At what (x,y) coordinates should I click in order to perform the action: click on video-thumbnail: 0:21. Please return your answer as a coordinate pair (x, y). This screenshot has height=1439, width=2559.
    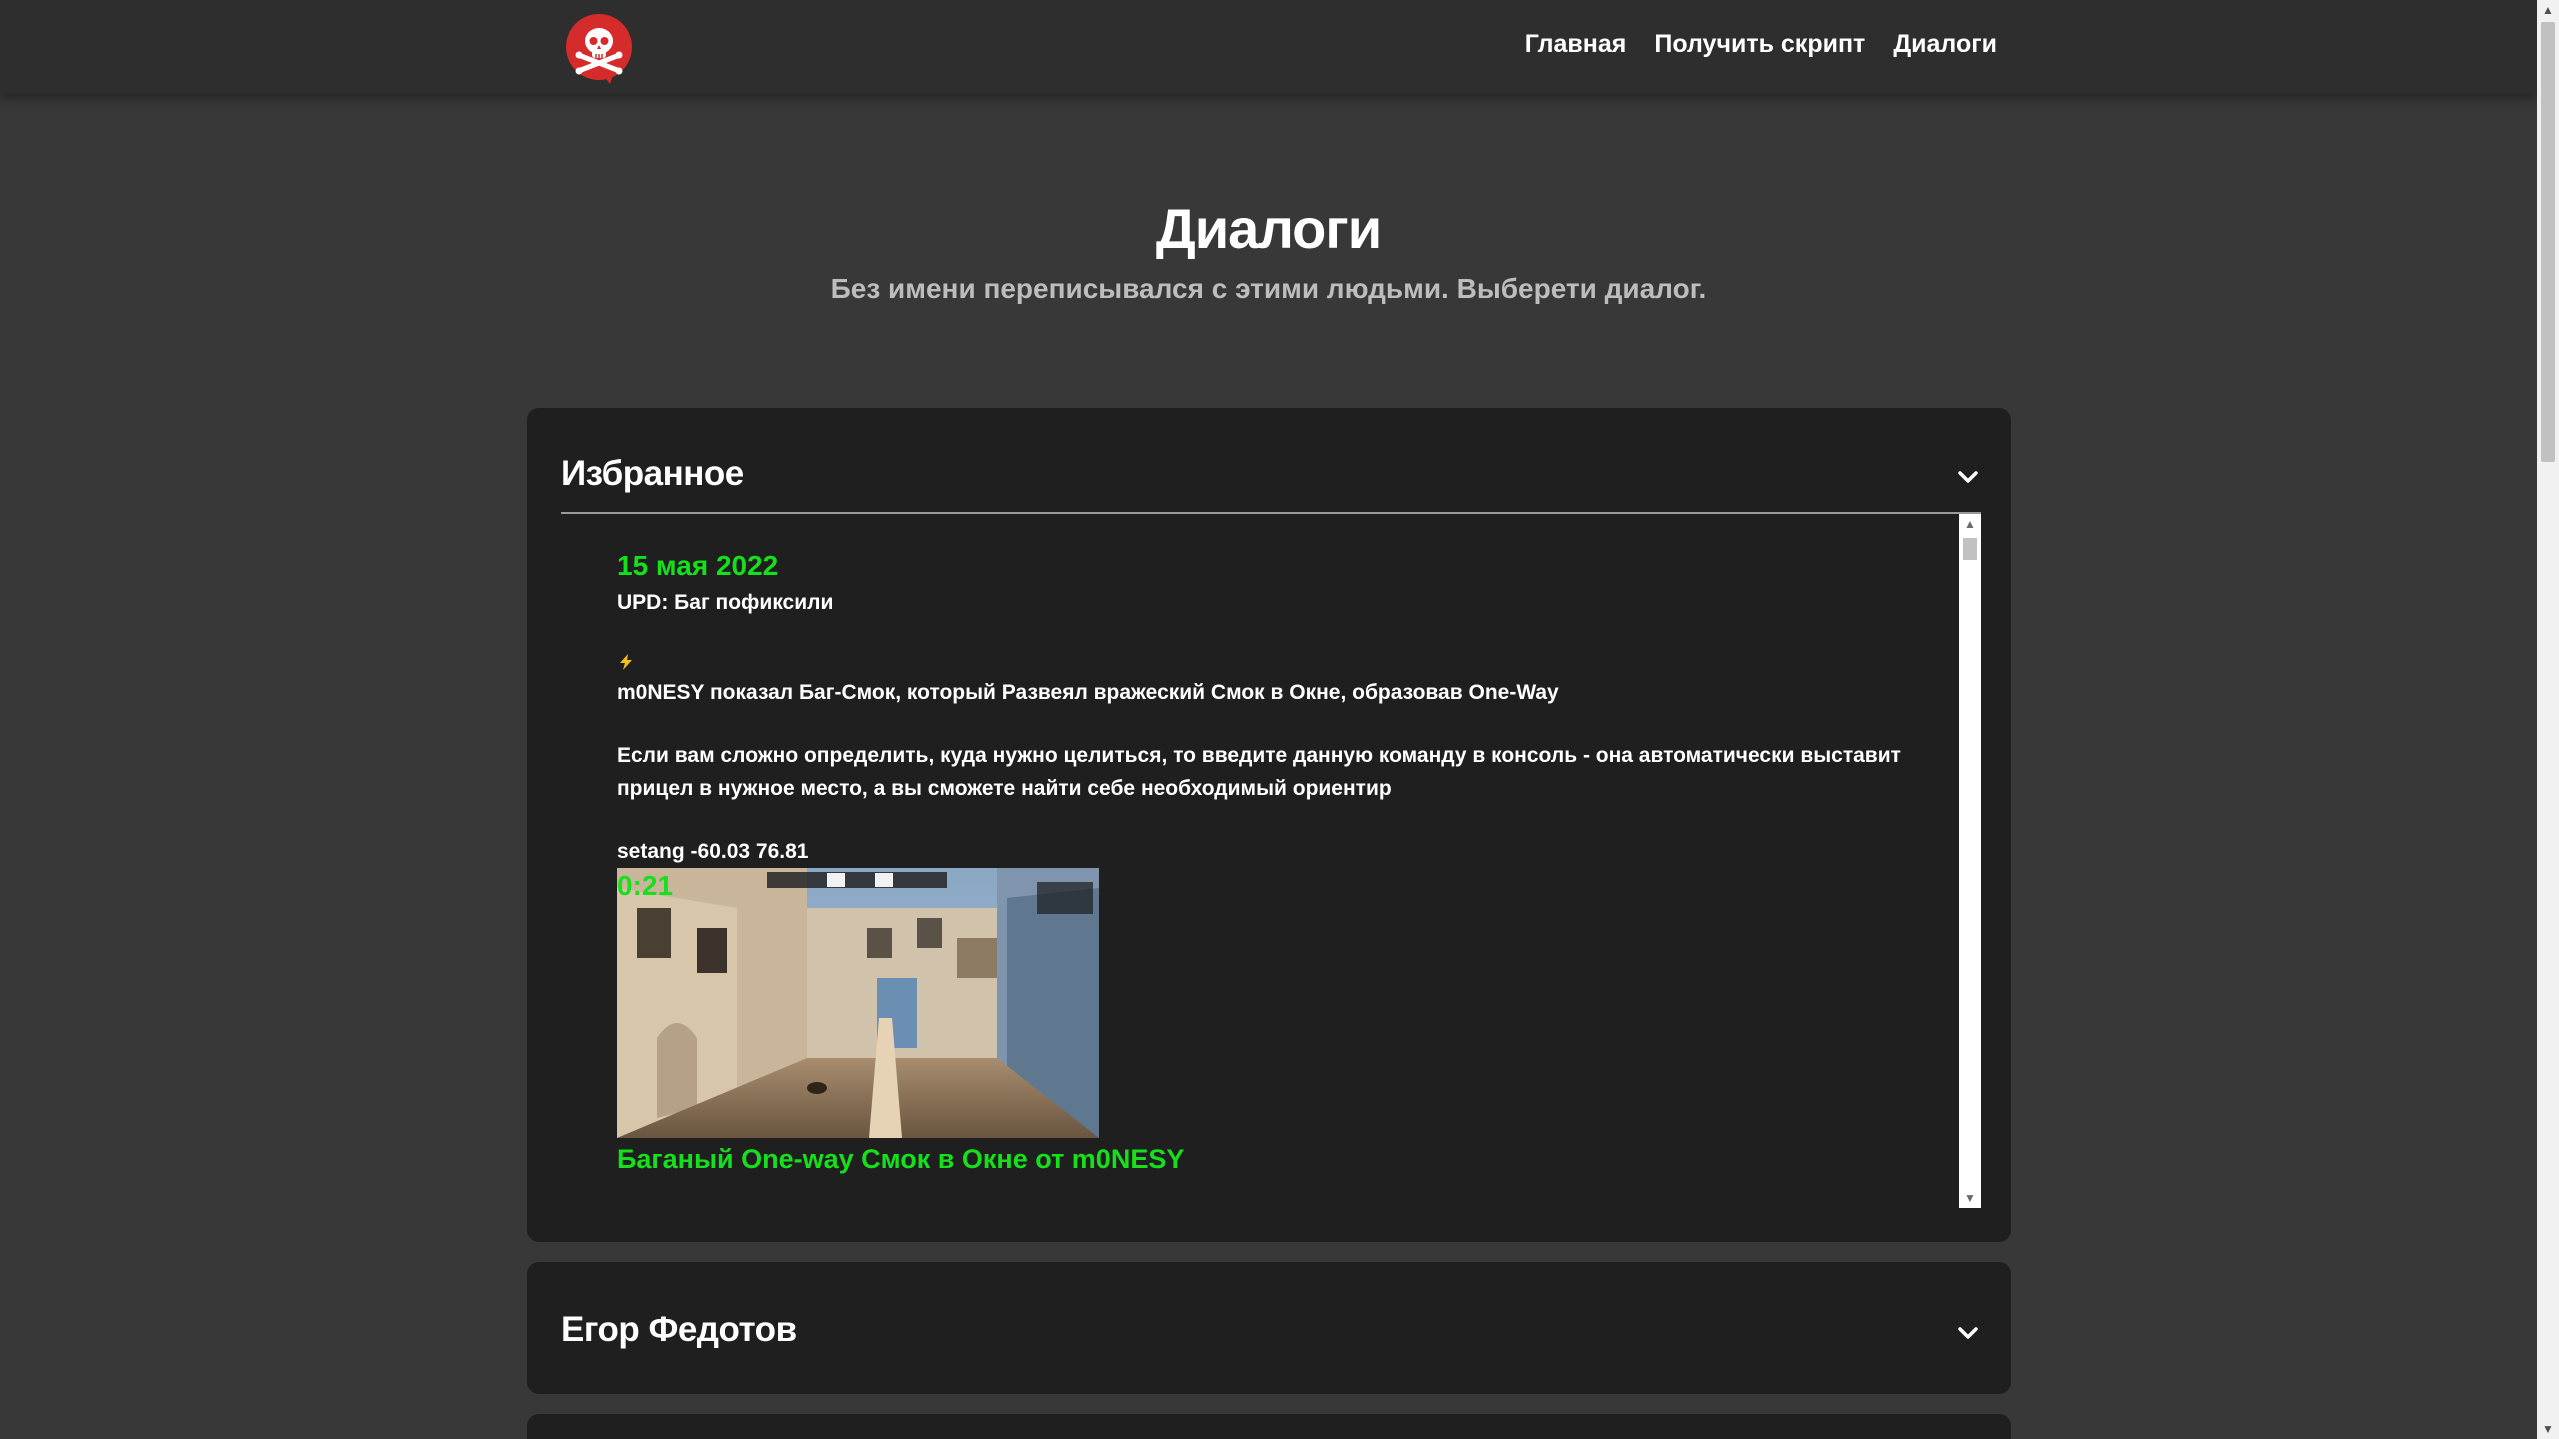
    Looking at the image, I should click on (858, 1003).